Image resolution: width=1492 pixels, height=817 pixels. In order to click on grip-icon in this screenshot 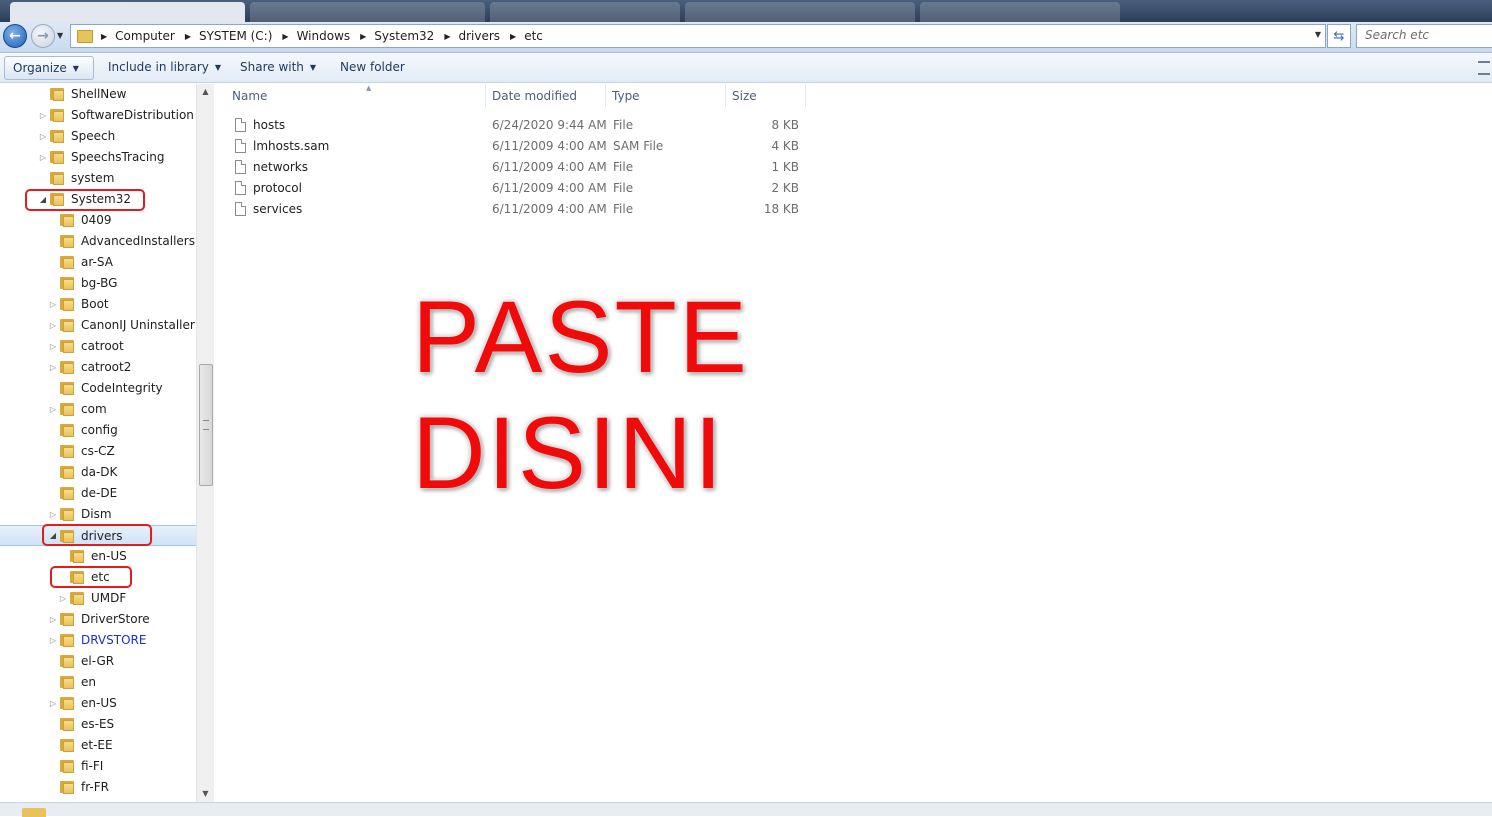, I will do `click(206, 425)`.